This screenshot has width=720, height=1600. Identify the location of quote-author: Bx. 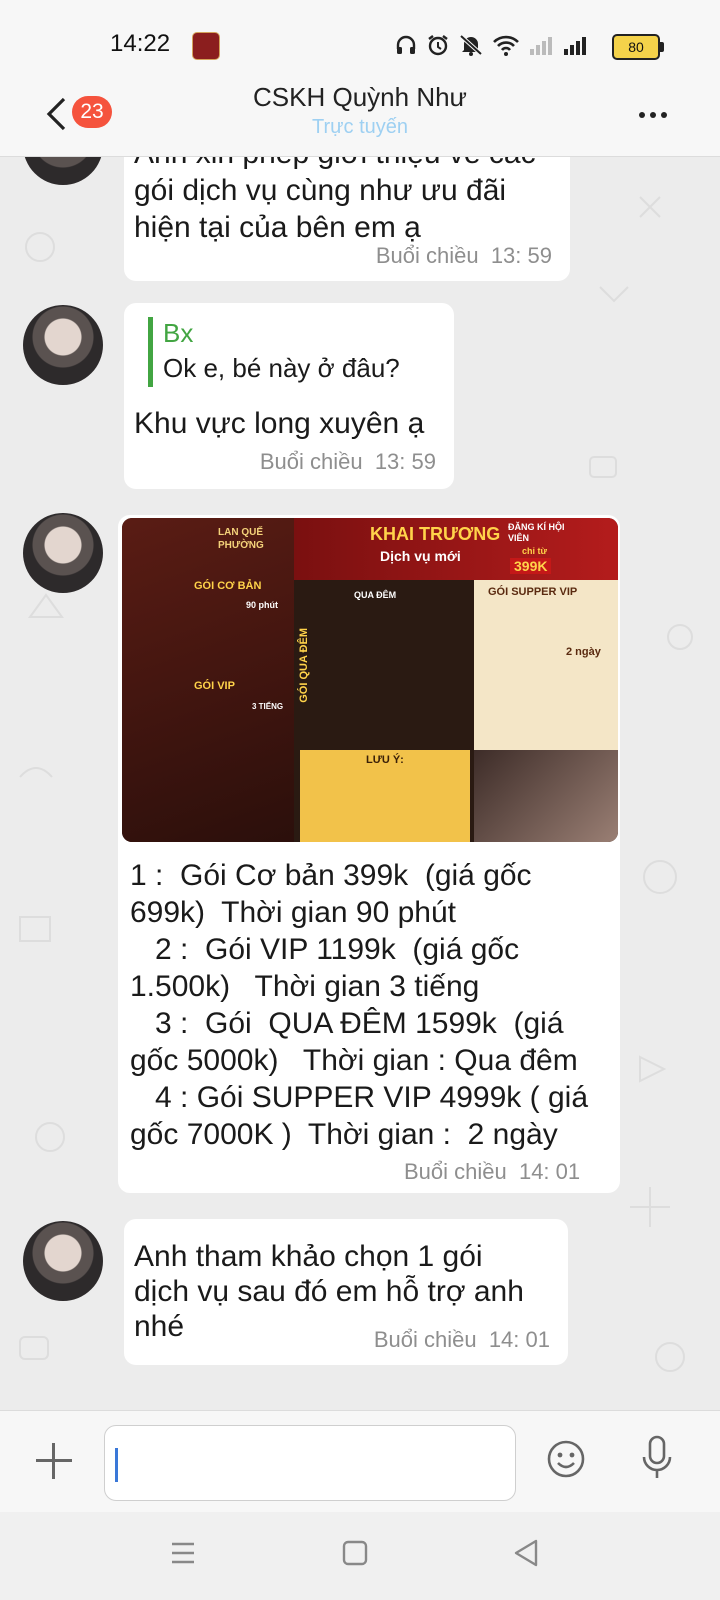
(178, 333).